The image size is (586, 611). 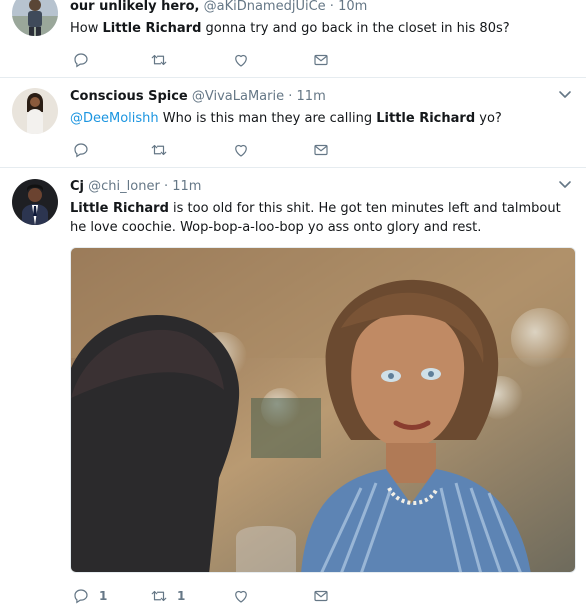 I want to click on display-name: Cj, so click(x=77, y=186).